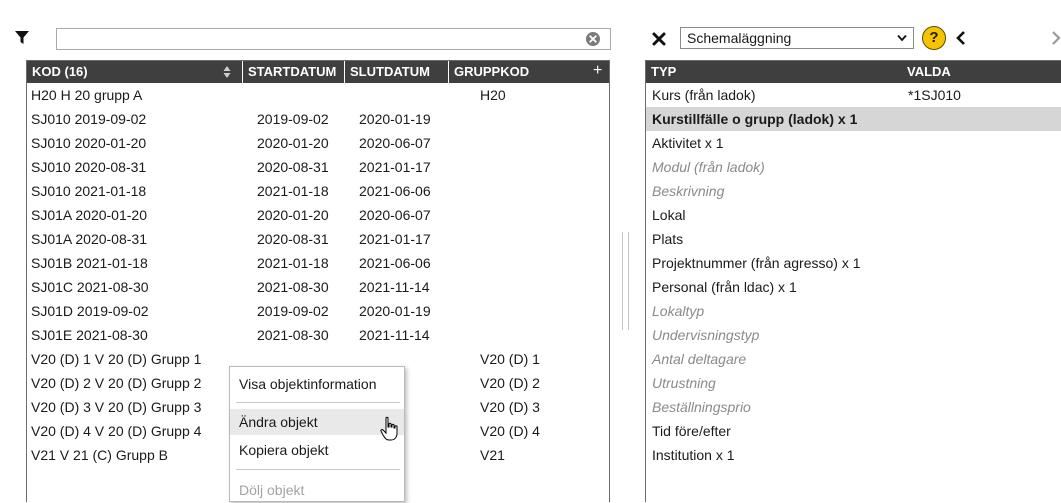  What do you see at coordinates (317, 422) in the screenshot?
I see `menu-item-andra-objekt: Ändra objekt` at bounding box center [317, 422].